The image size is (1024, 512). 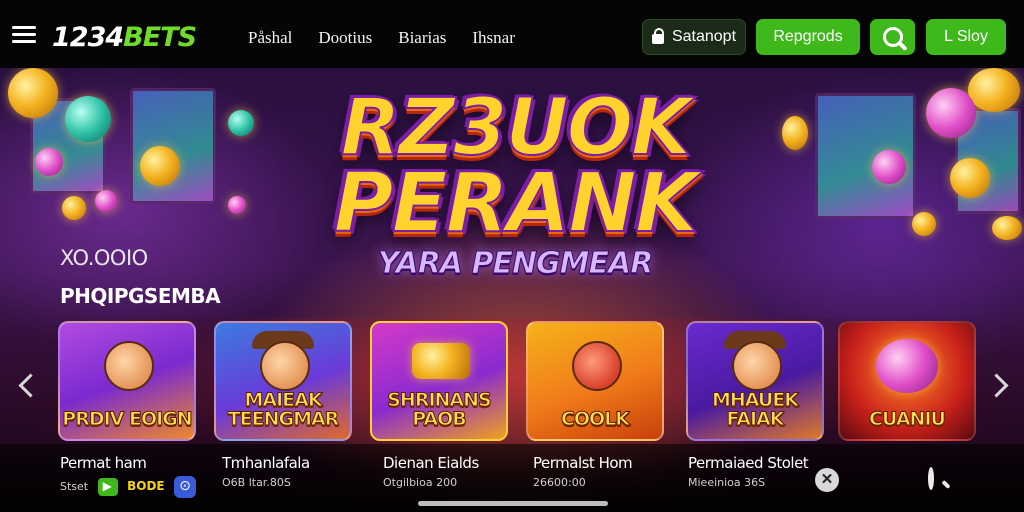 What do you see at coordinates (88, 37) in the screenshot?
I see `logo-number: 1234` at bounding box center [88, 37].